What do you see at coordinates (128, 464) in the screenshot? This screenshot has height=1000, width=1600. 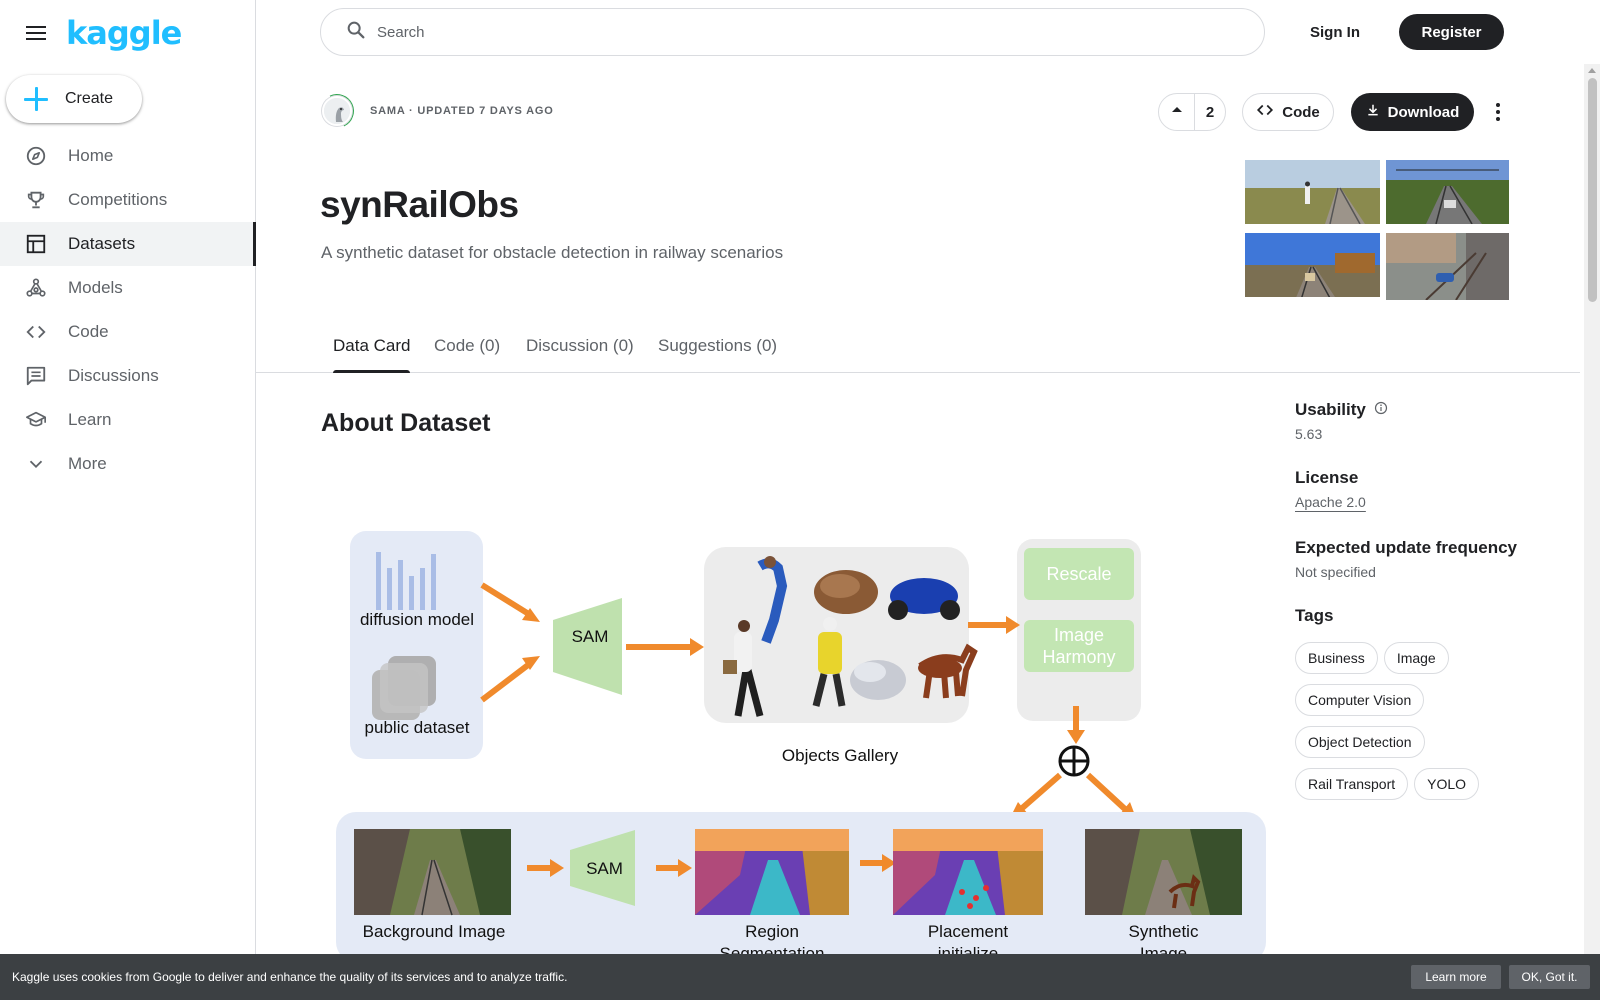 I see `sidebar-item-more: More` at bounding box center [128, 464].